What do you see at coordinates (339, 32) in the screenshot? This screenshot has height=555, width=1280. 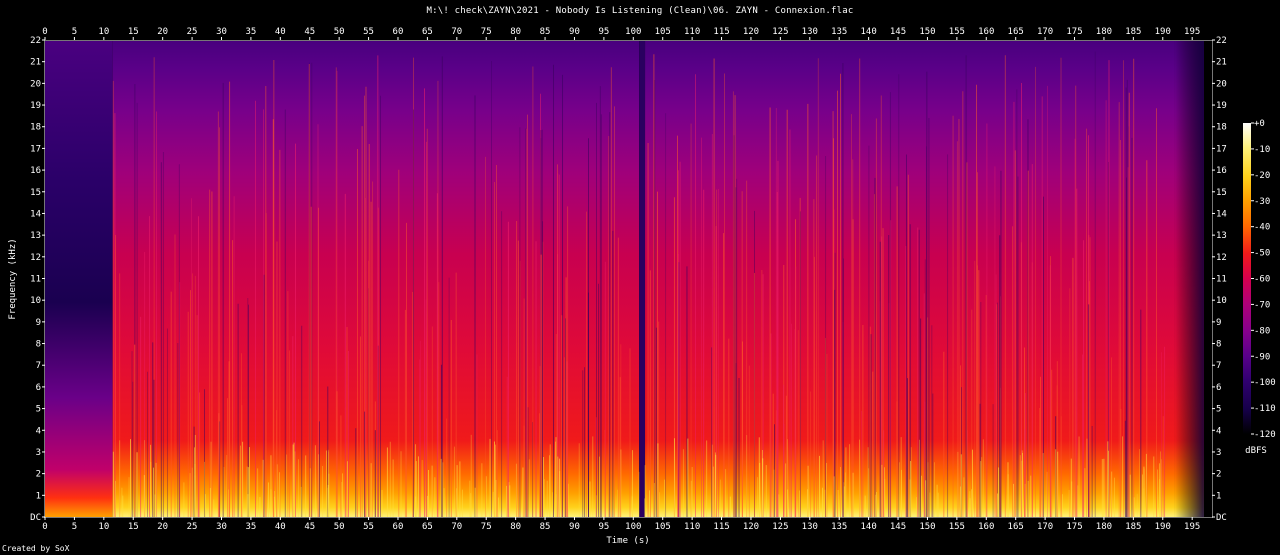 I see `x-tick-label-top: 50` at bounding box center [339, 32].